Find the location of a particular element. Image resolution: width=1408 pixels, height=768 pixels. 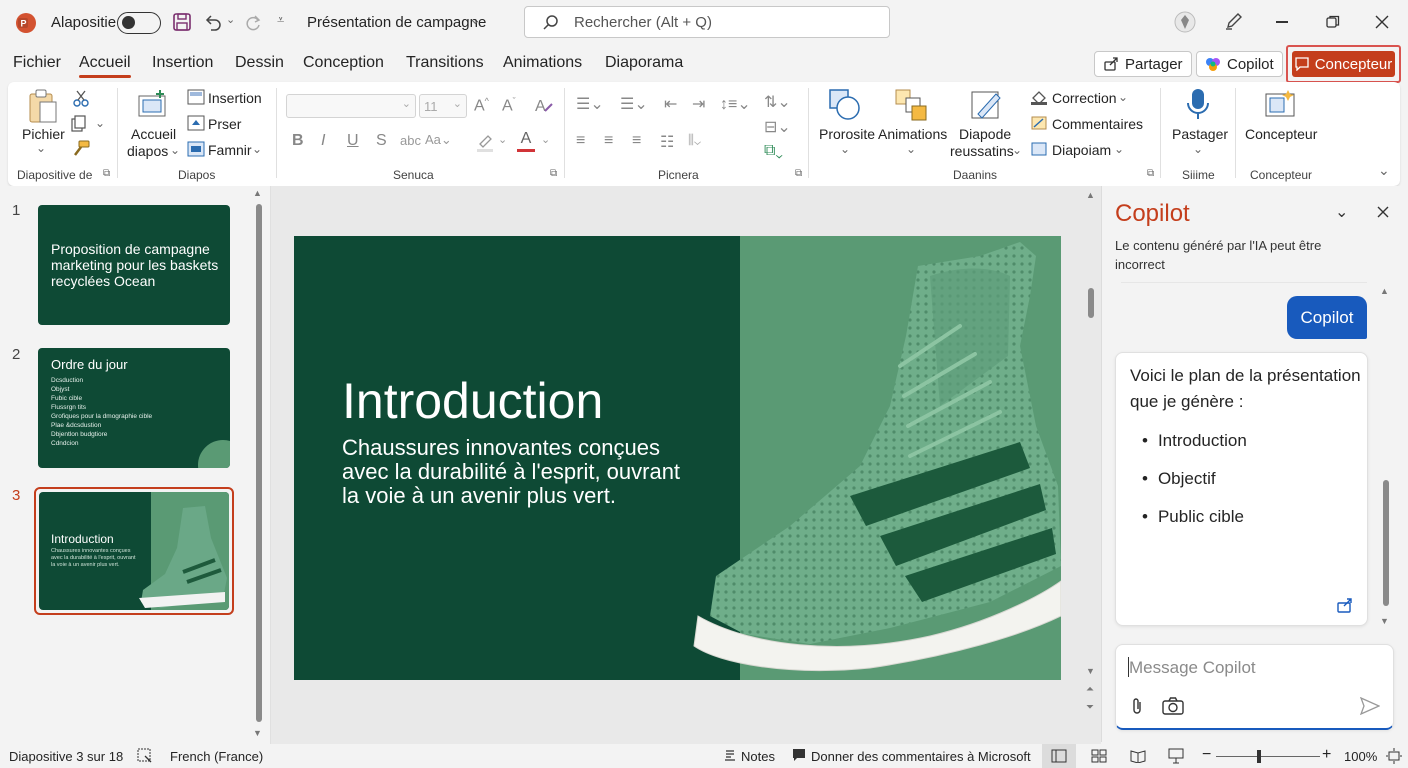

shape-fill-icon is located at coordinates (1039, 97).